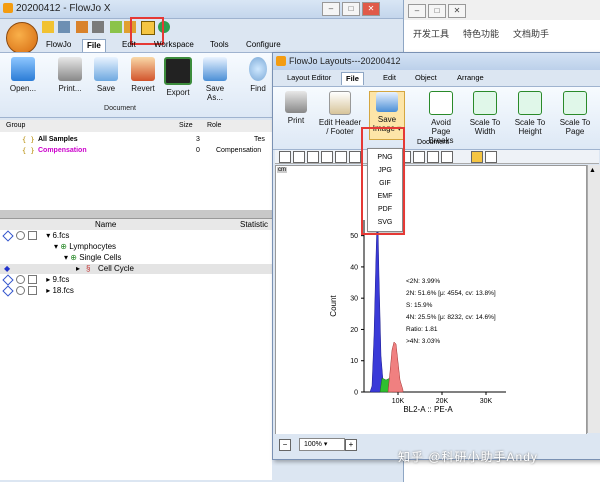  I want to click on table-icon, so click(116, 27).